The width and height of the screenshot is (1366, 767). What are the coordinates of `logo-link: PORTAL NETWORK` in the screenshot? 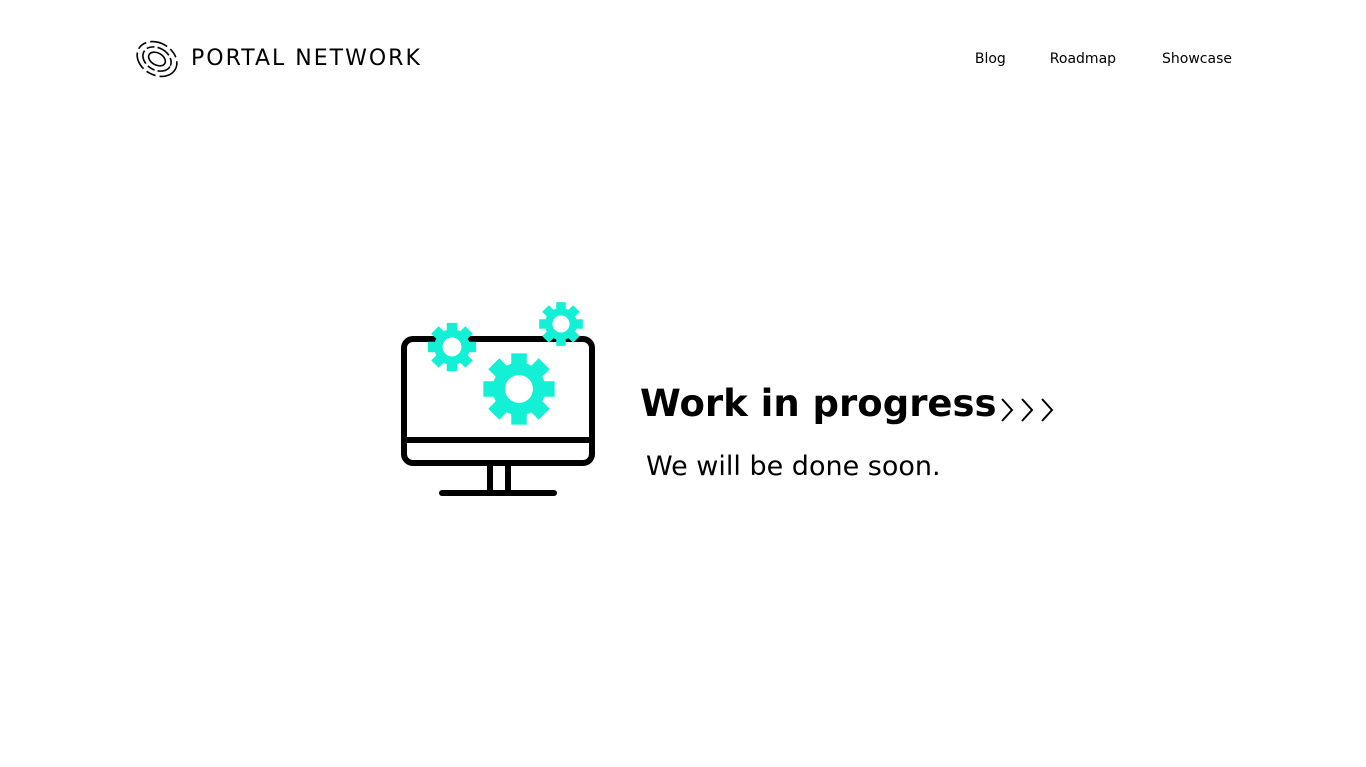 It's located at (277, 59).